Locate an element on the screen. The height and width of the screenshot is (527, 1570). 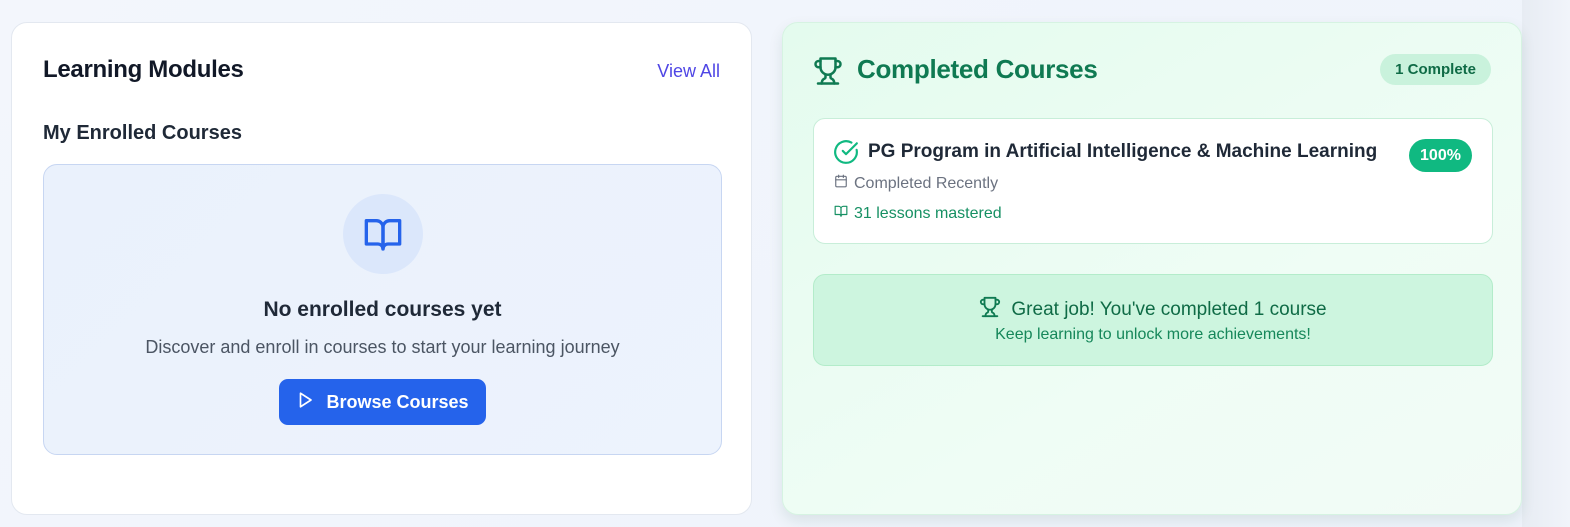
play-icon is located at coordinates (305, 402).